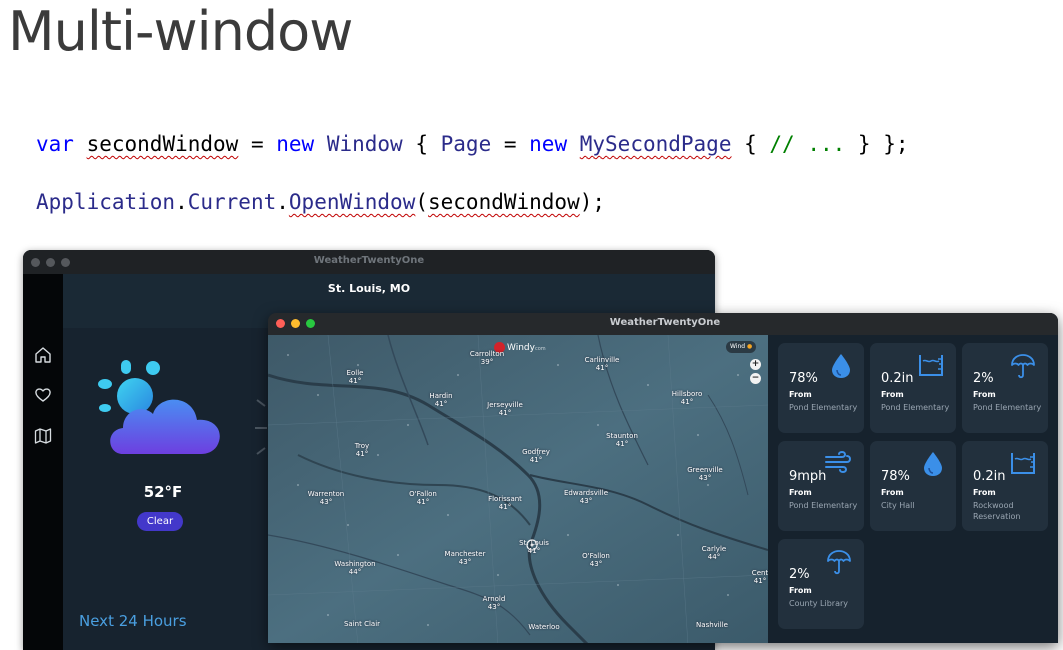 This screenshot has height=650, width=1063. I want to click on city-name: Cent, so click(759, 573).